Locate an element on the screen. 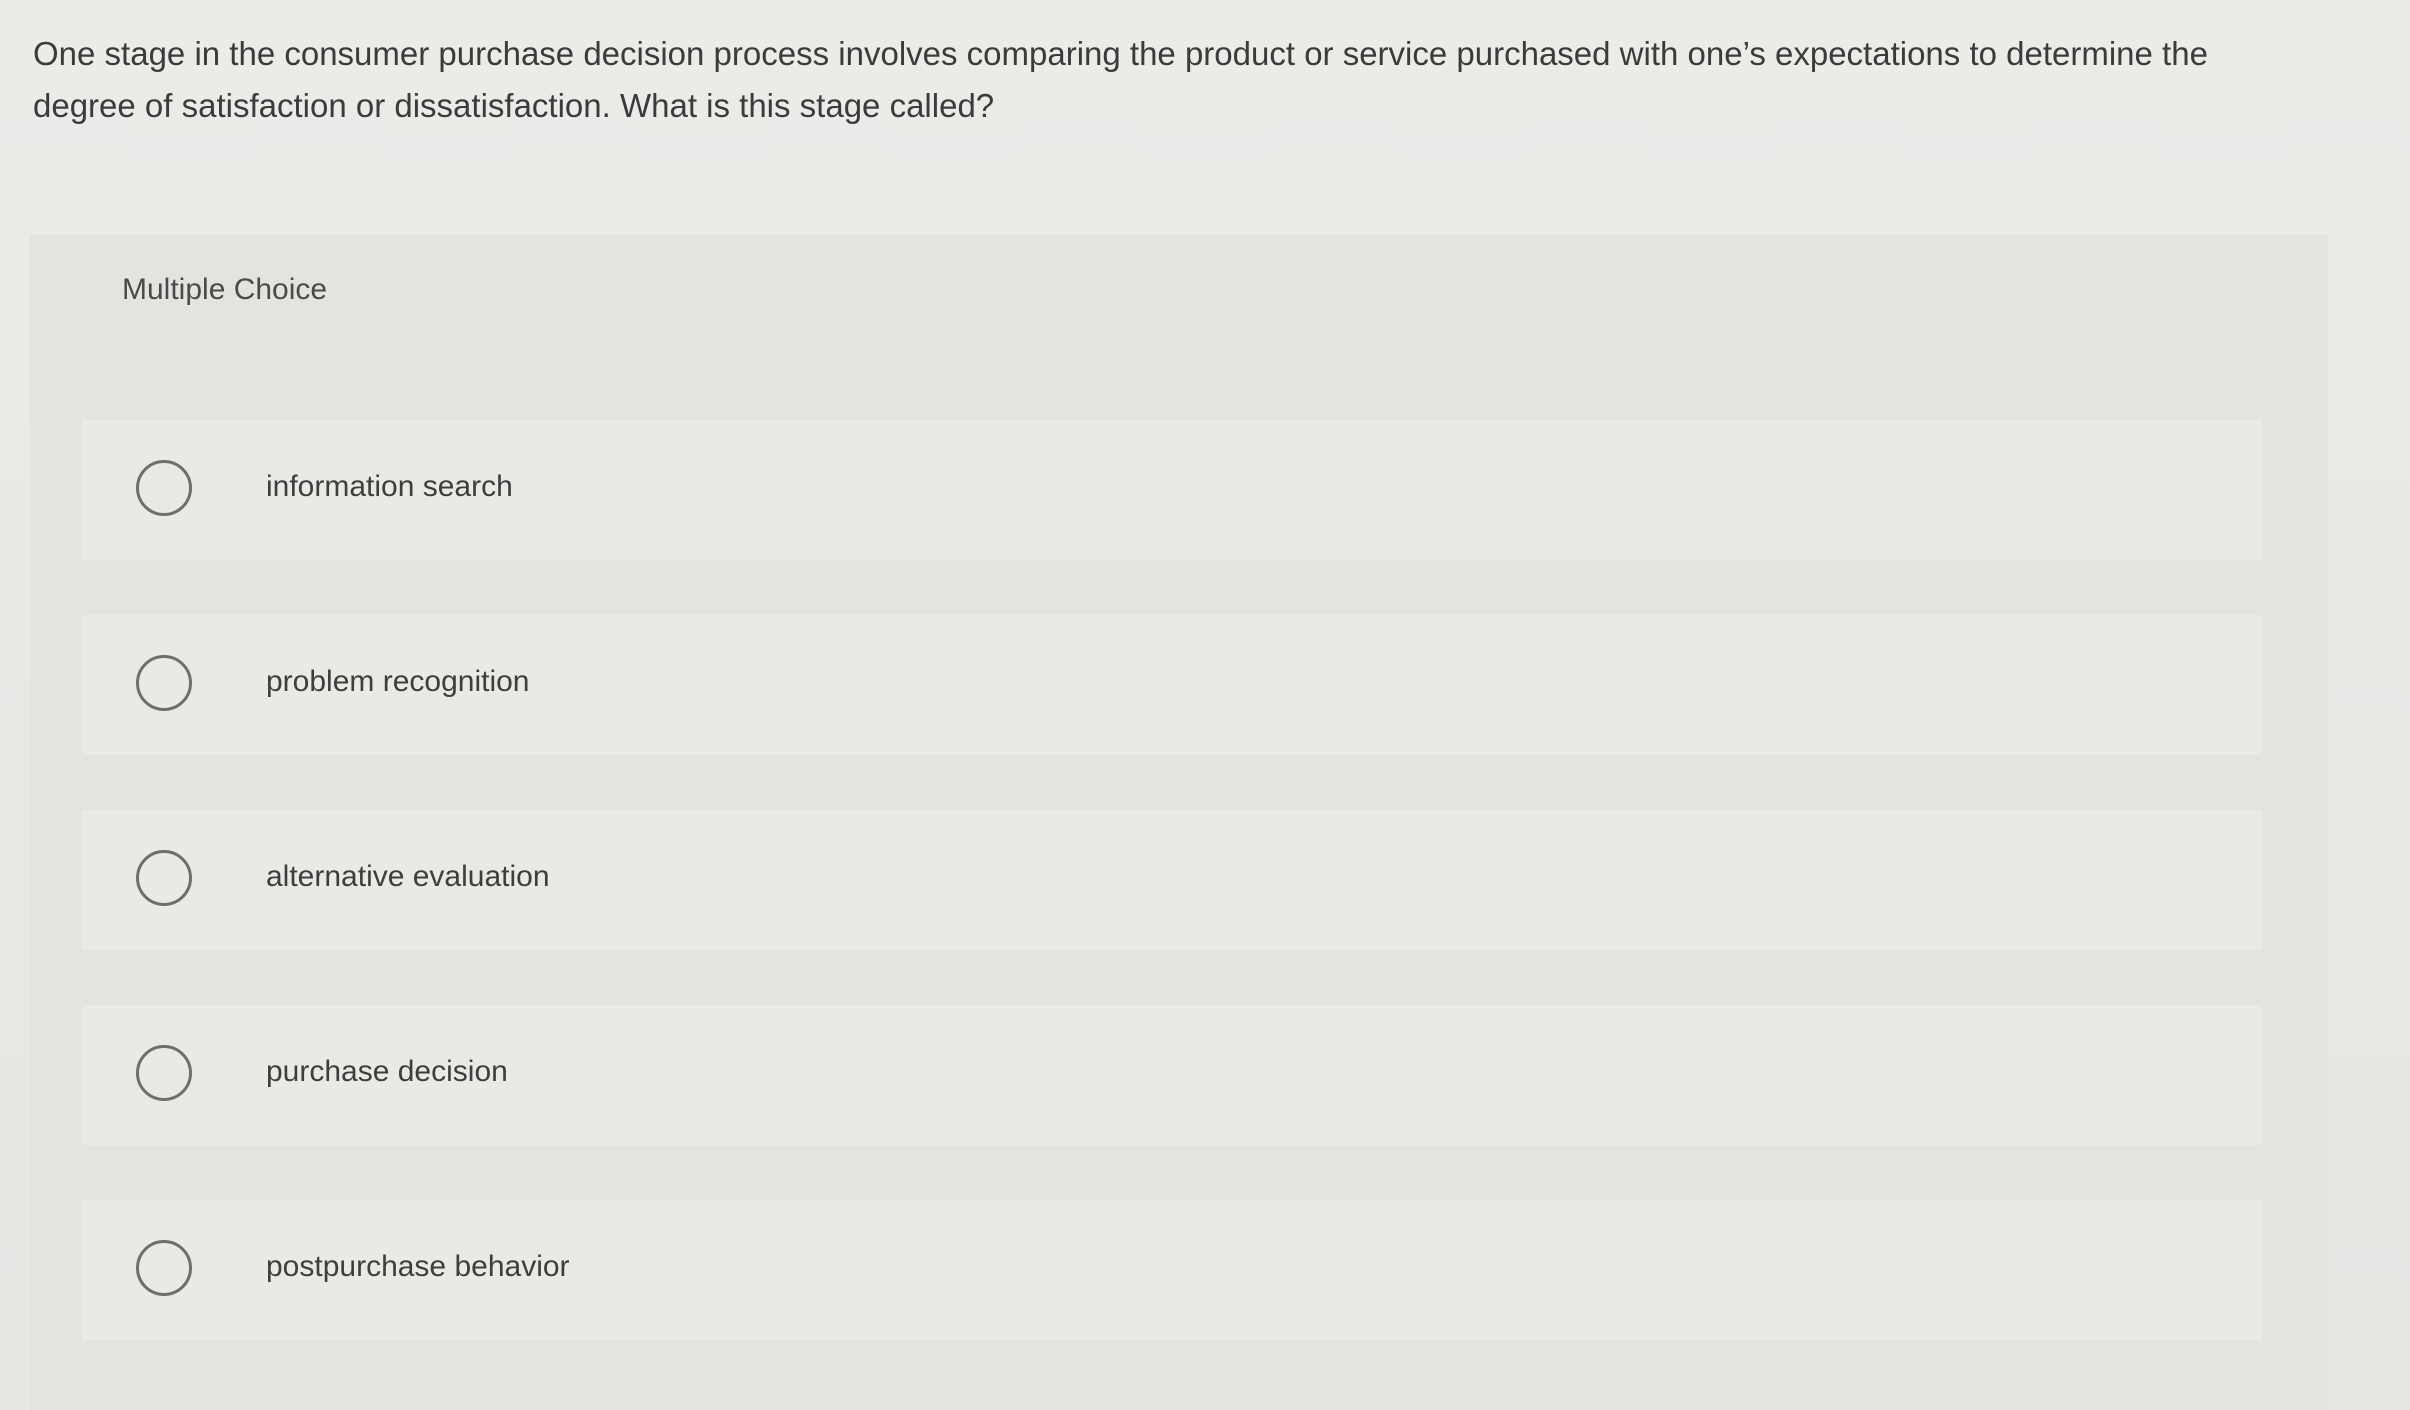 The width and height of the screenshot is (2410, 1410). answer-option-information-search: information search is located at coordinates (1172, 490).